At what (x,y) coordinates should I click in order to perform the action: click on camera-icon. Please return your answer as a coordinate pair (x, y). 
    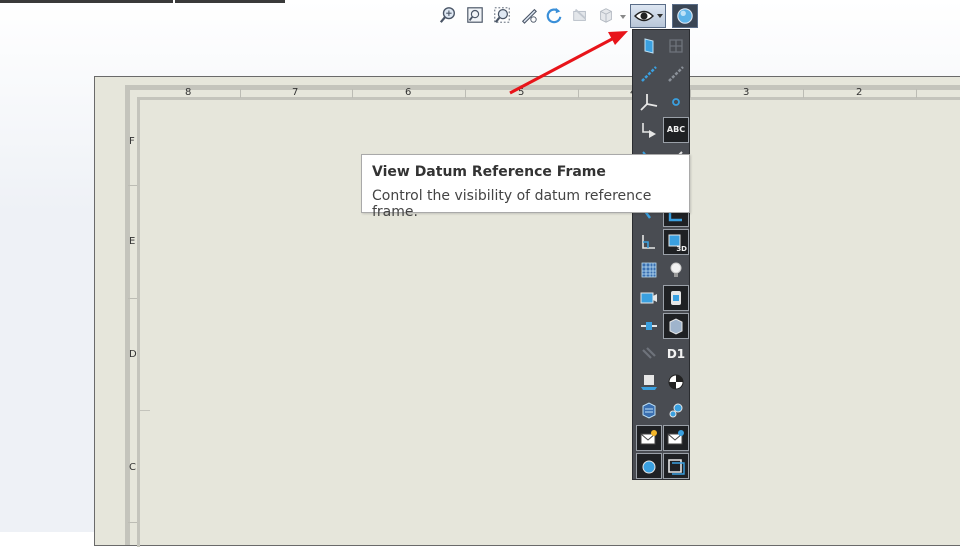
    Looking at the image, I should click on (648, 298).